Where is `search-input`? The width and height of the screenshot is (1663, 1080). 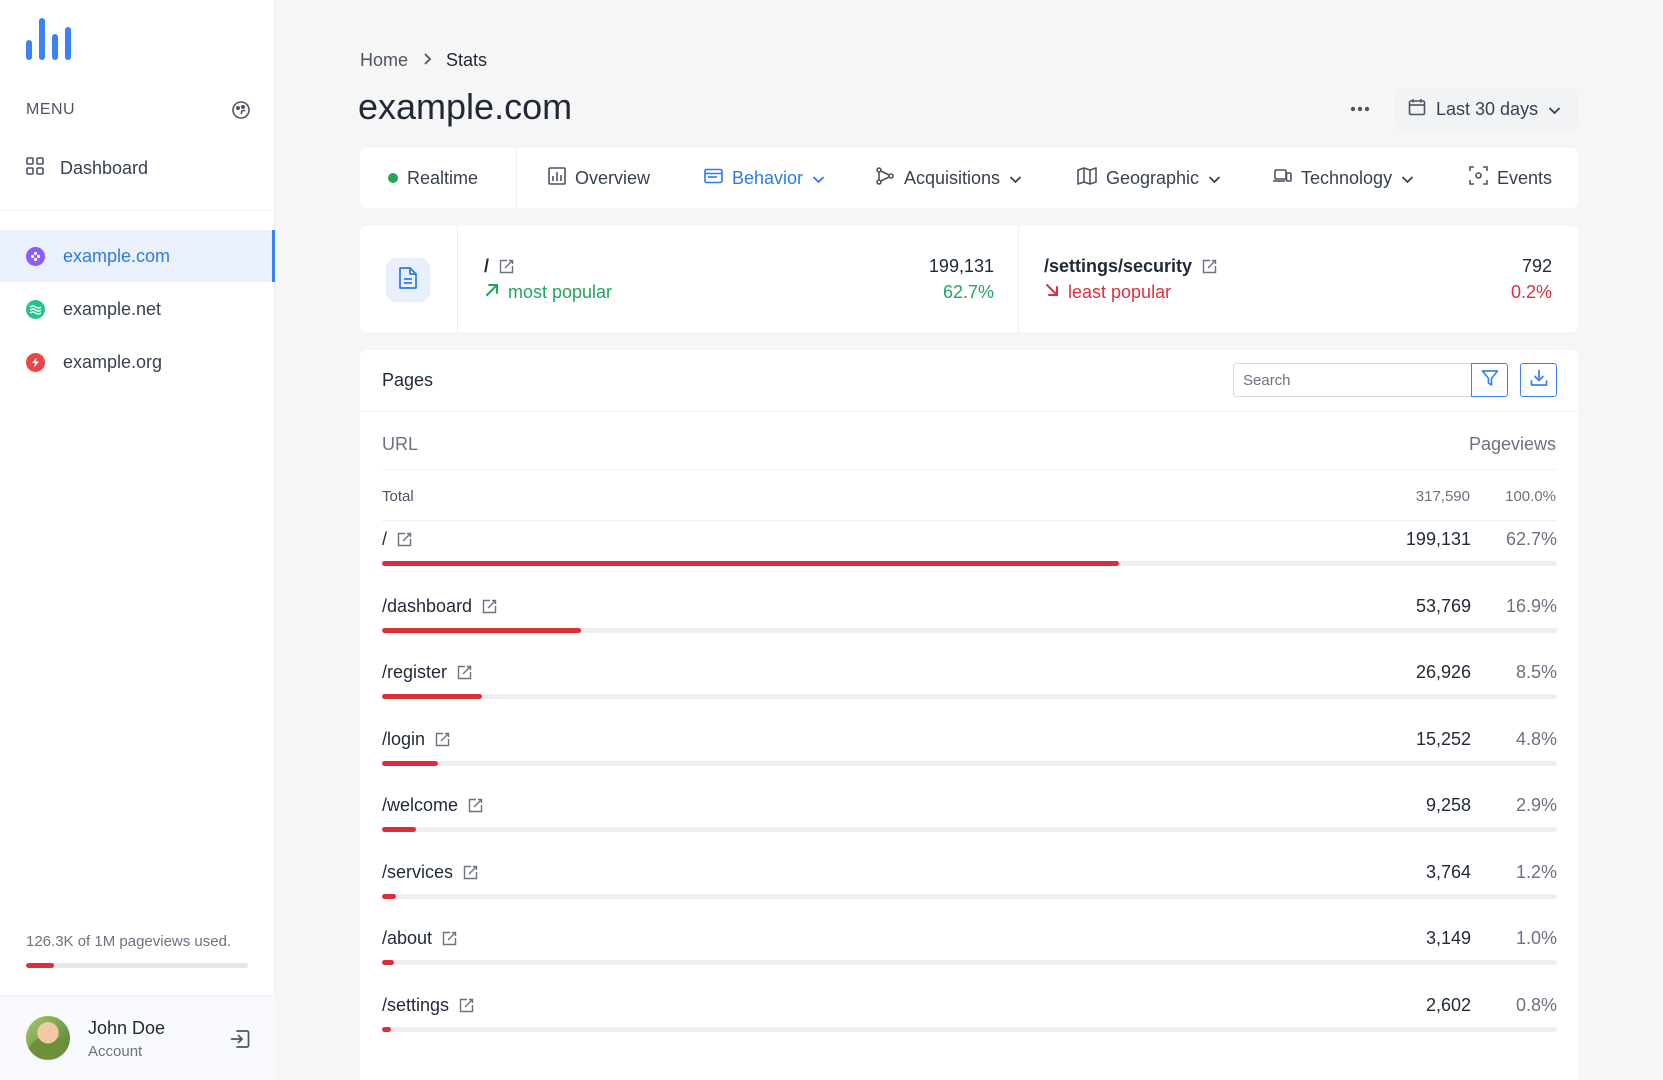
search-input is located at coordinates (1352, 380).